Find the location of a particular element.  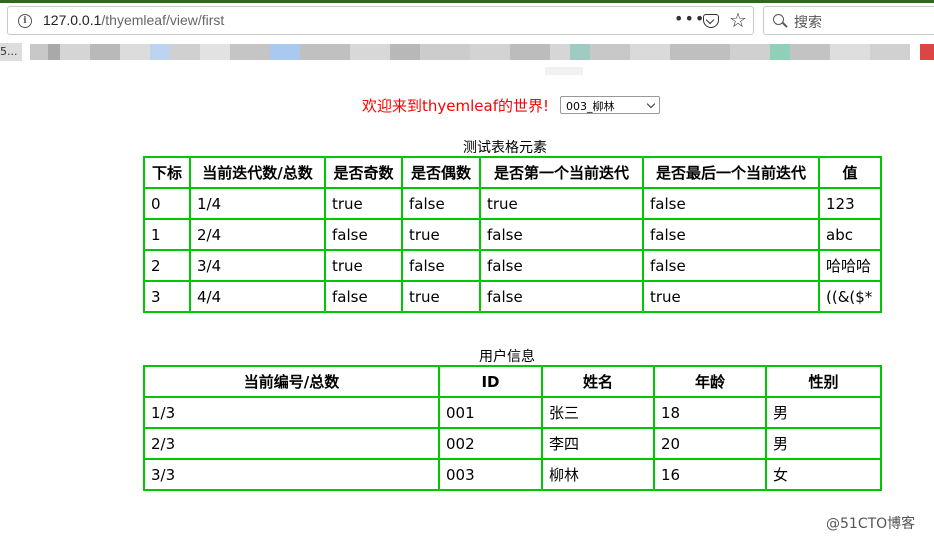

table-cell: 3 is located at coordinates (167, 296).